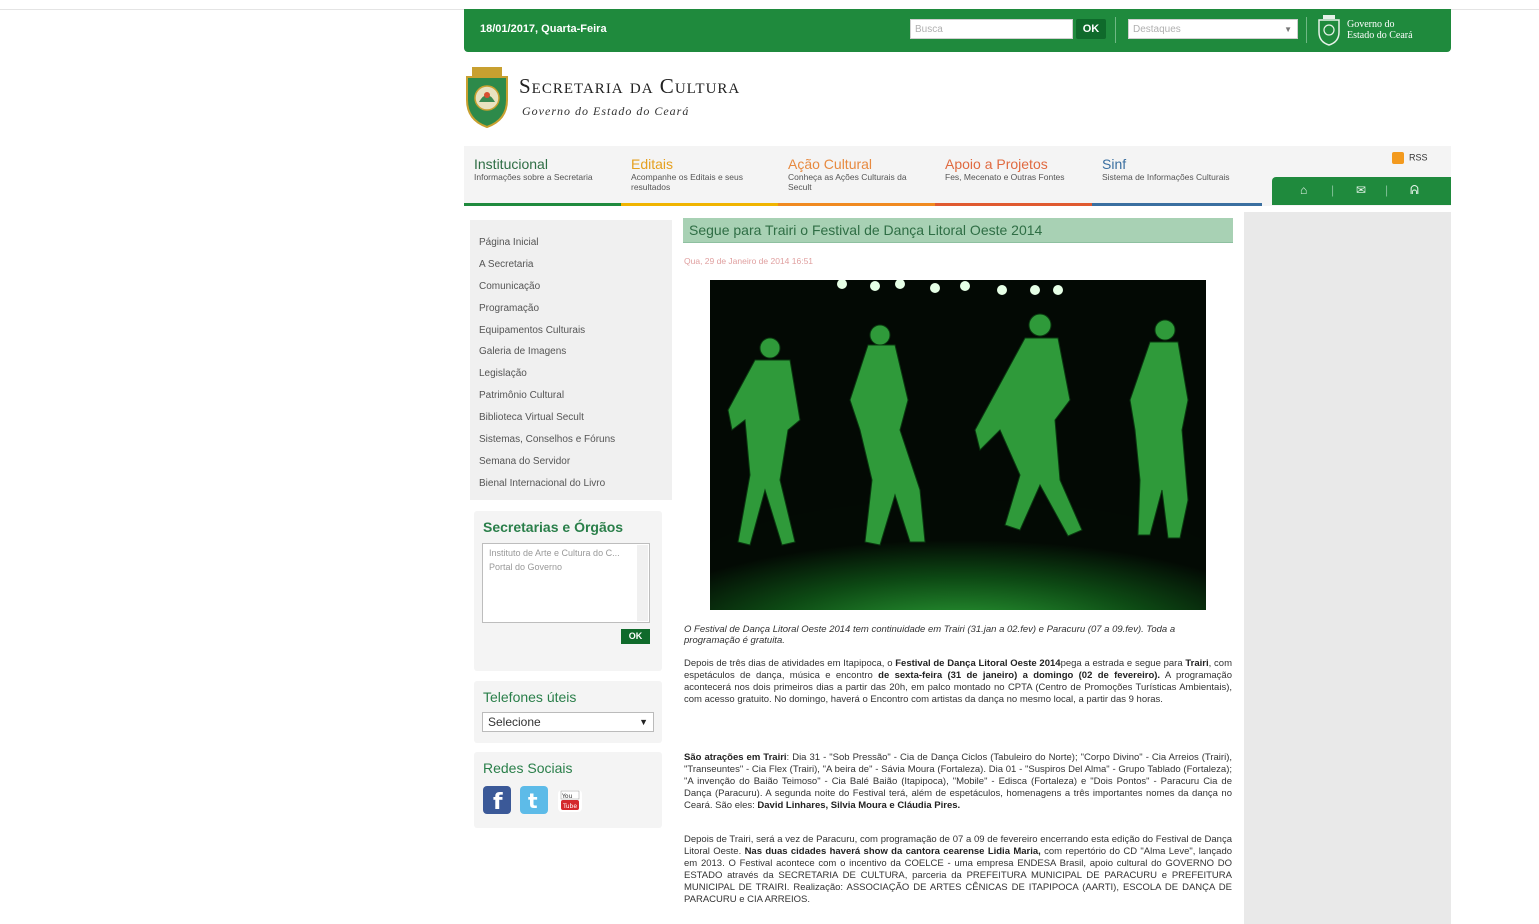 This screenshot has width=1539, height=924. I want to click on nav-description: Sistema de Informações Culturais, so click(1166, 177).